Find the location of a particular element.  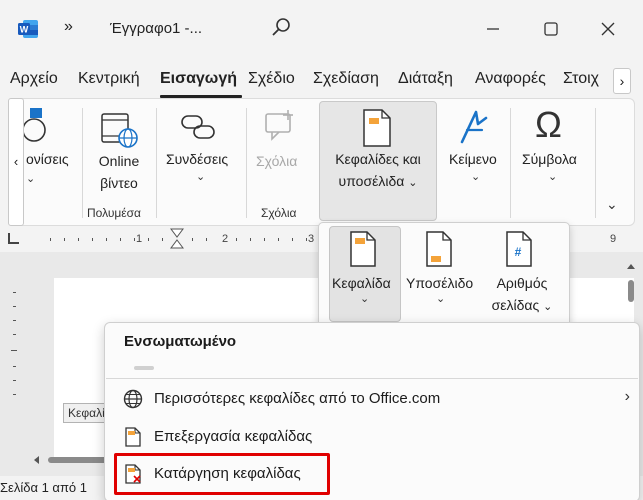

close-icon is located at coordinates (608, 29).